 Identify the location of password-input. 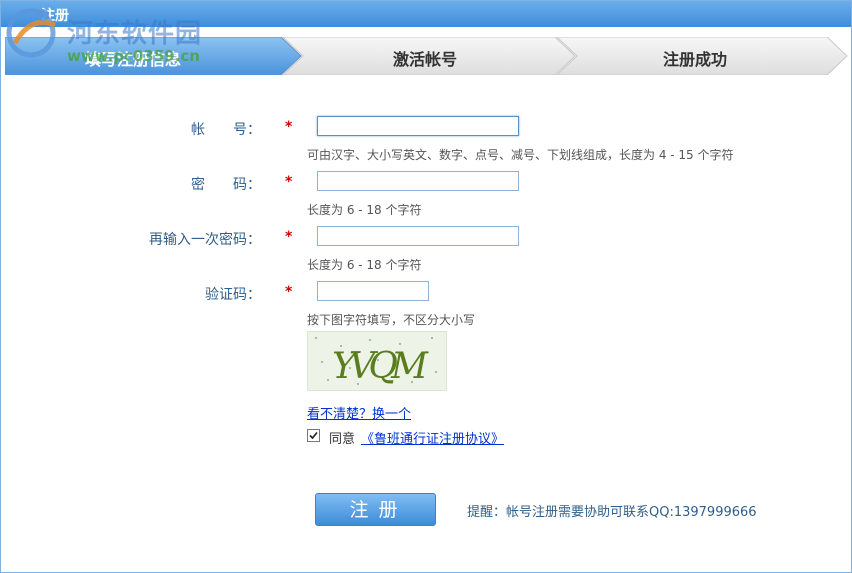
(418, 181).